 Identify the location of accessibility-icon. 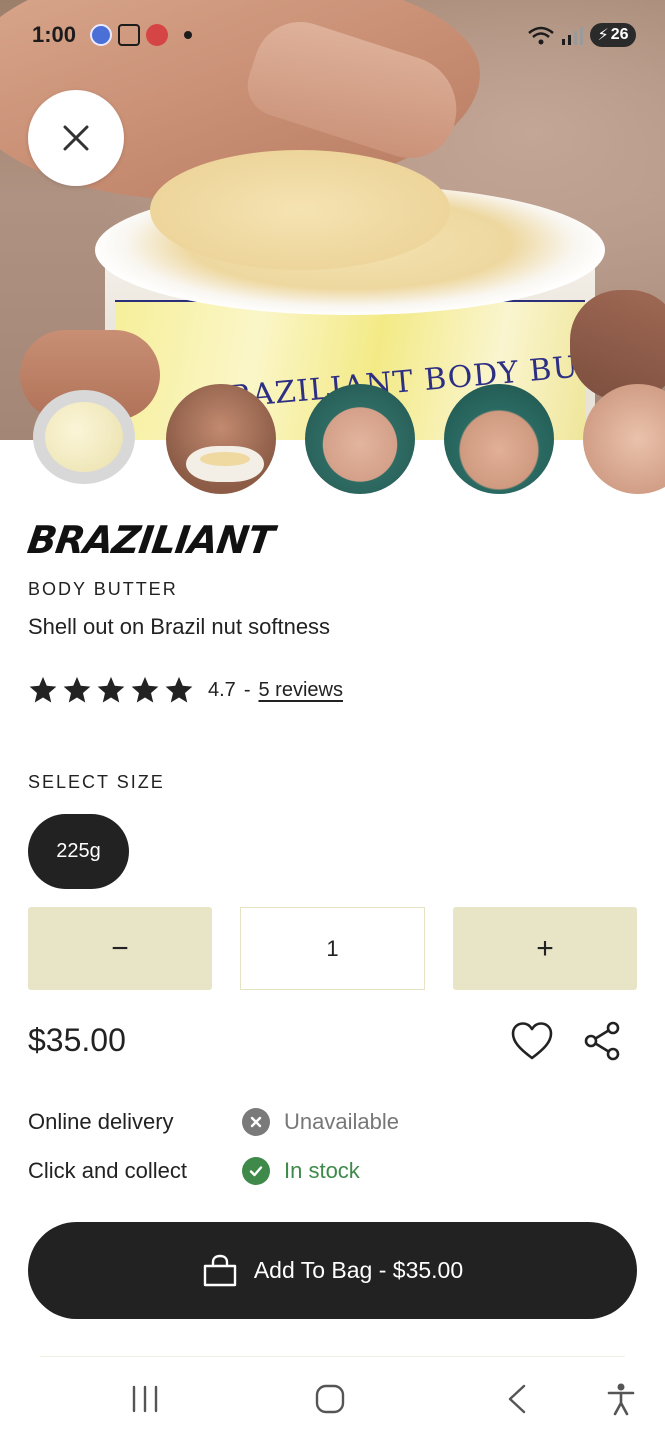
(621, 1399).